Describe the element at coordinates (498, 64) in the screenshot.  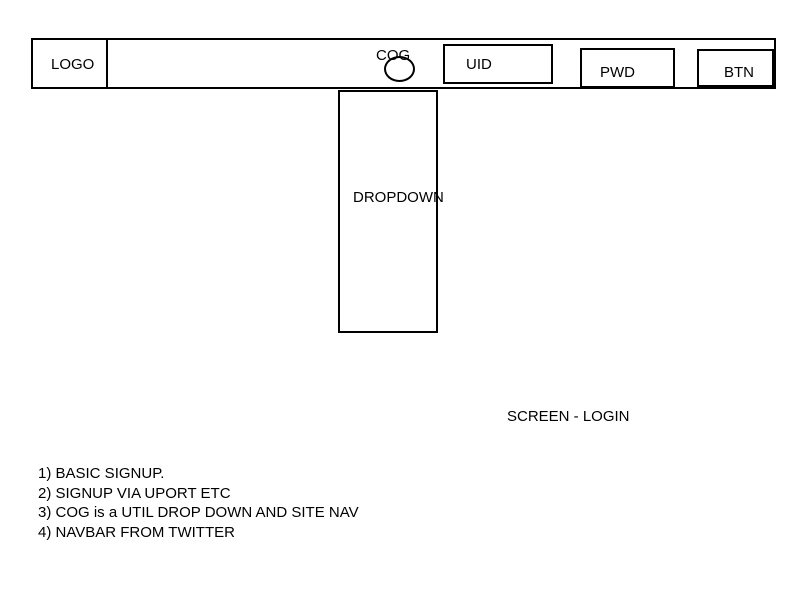
I see `uid-input-box` at that location.